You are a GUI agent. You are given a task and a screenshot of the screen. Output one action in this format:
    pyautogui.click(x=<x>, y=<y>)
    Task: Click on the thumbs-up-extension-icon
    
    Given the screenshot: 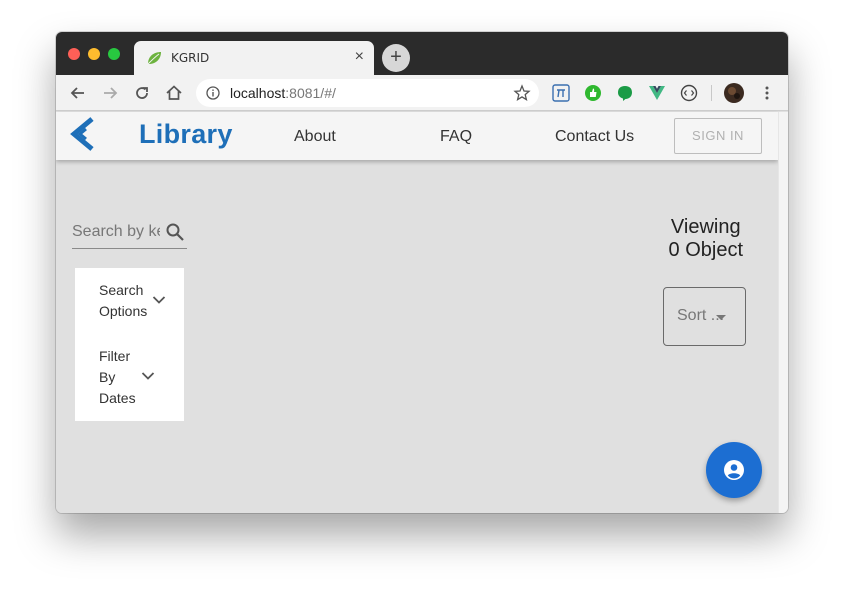 What is the action you would take?
    pyautogui.click(x=593, y=93)
    